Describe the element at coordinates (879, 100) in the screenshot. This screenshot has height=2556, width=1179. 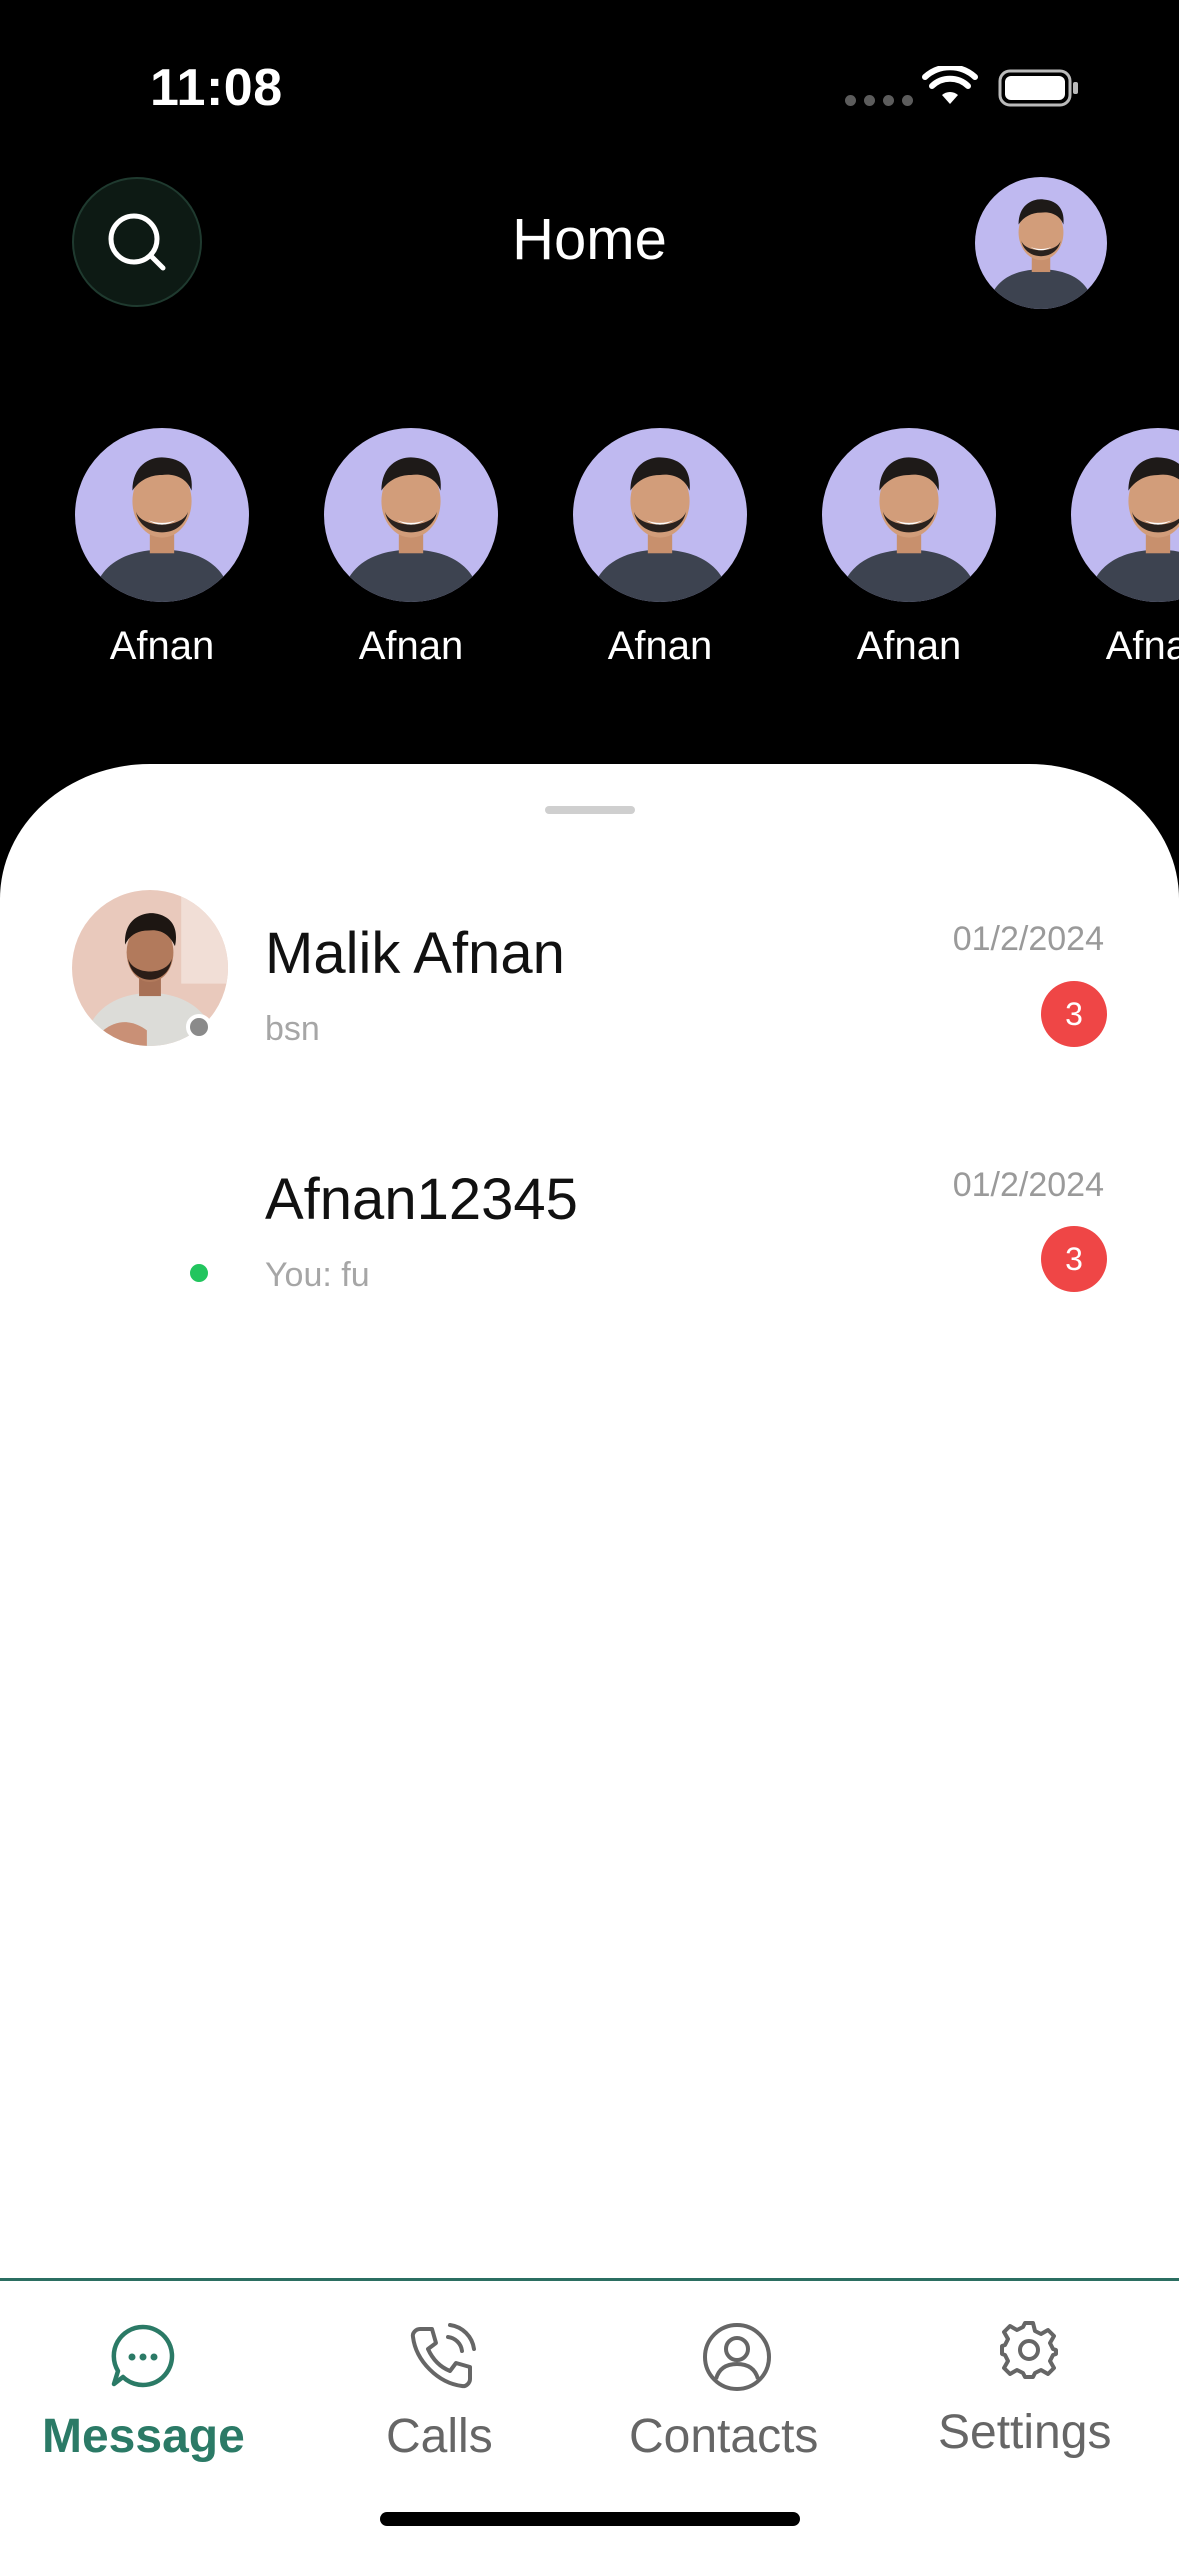
I see `cellular-signal-icon` at that location.